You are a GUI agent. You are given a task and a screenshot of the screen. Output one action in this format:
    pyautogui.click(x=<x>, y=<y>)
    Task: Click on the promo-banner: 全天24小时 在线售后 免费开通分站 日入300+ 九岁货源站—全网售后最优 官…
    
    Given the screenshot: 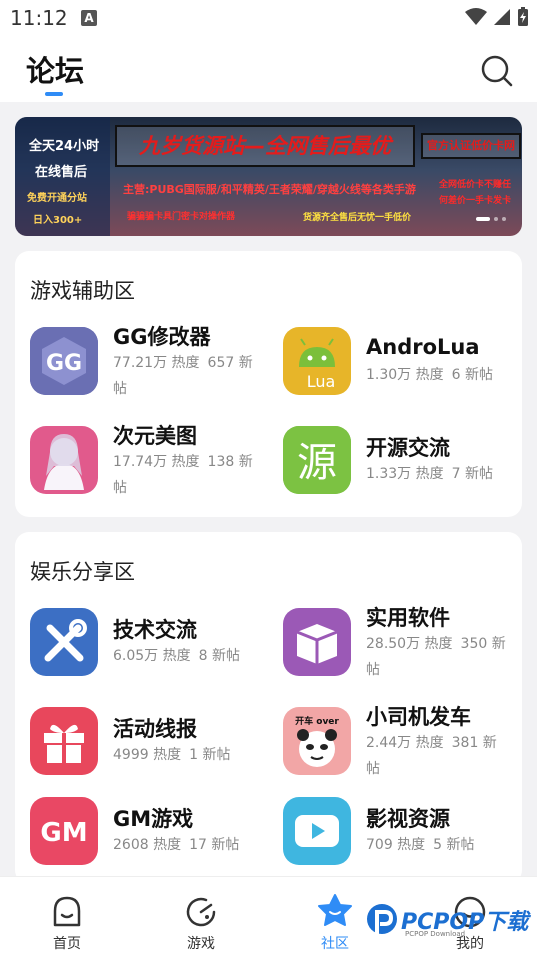 What is the action you would take?
    pyautogui.click(x=268, y=176)
    